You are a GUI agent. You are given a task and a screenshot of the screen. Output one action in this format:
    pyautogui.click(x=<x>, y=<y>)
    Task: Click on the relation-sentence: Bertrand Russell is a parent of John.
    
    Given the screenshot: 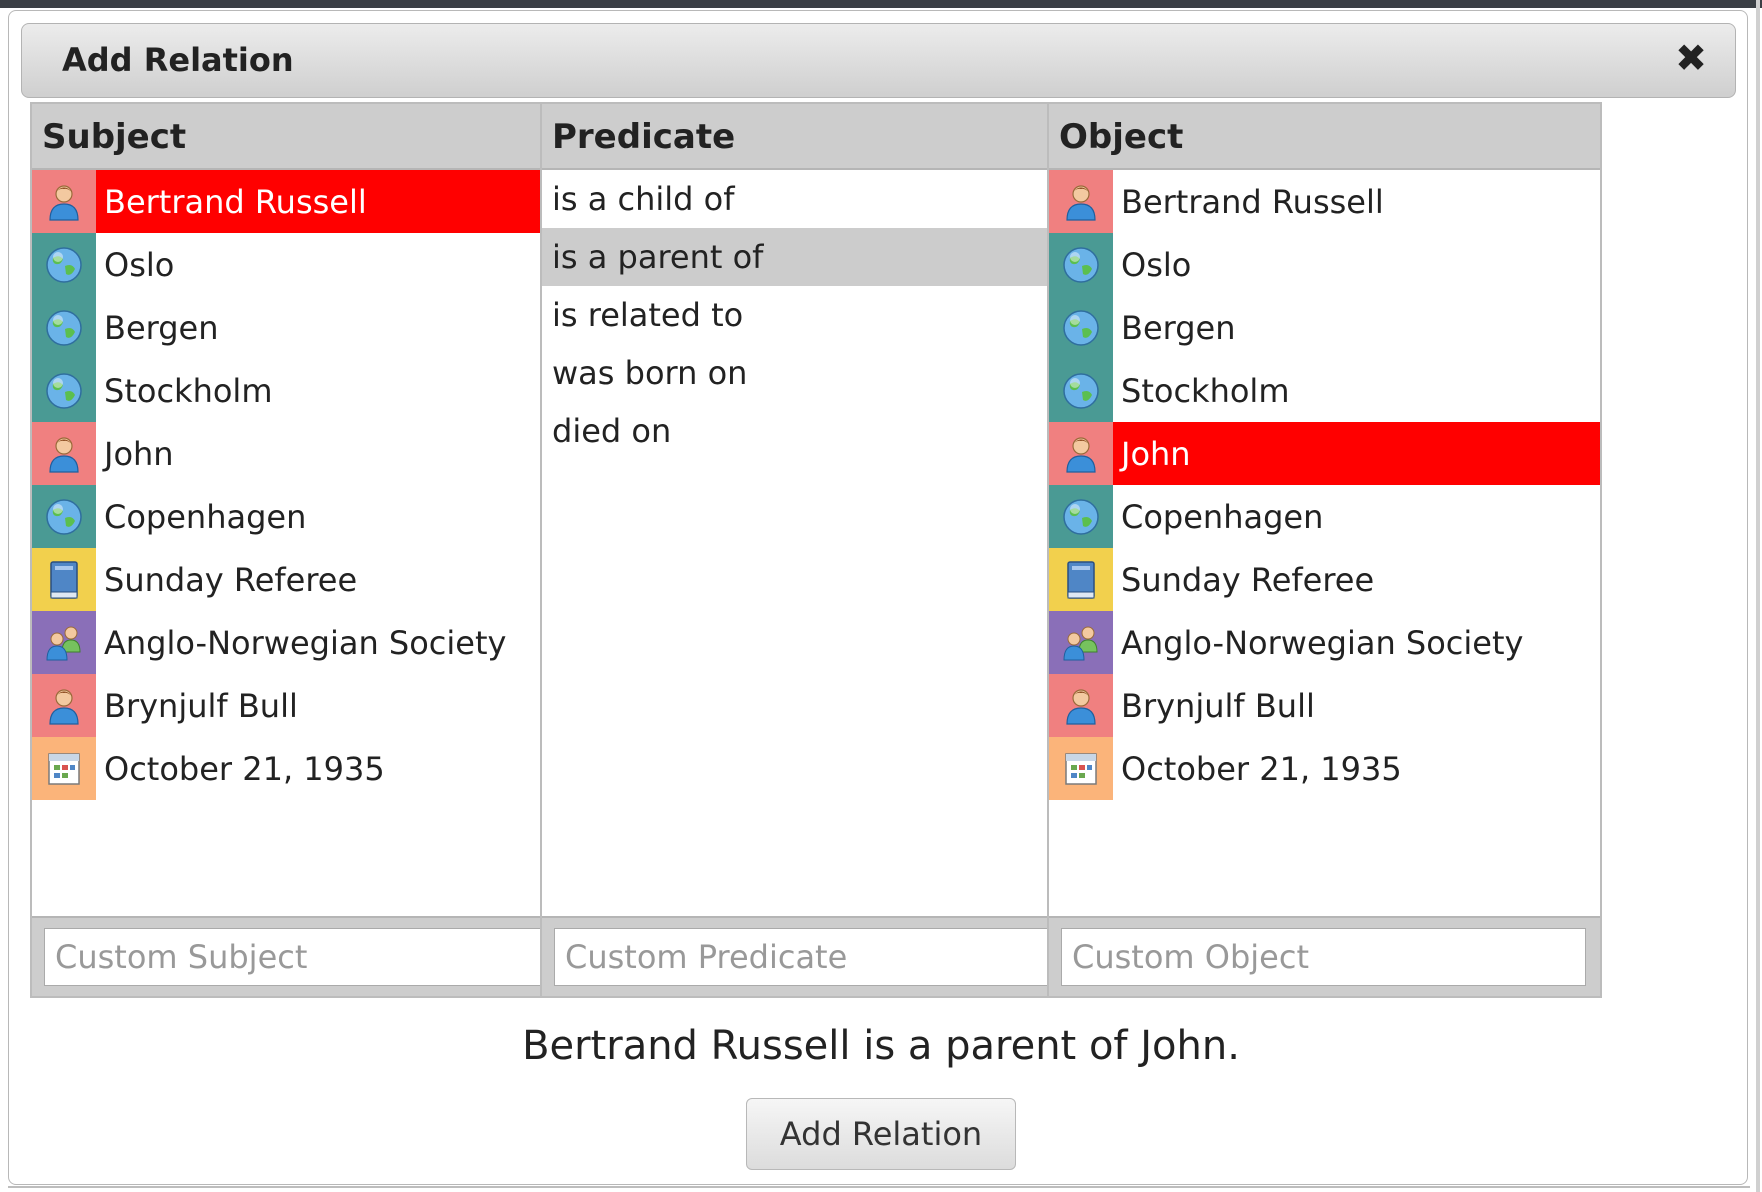 What is the action you would take?
    pyautogui.click(x=881, y=1046)
    